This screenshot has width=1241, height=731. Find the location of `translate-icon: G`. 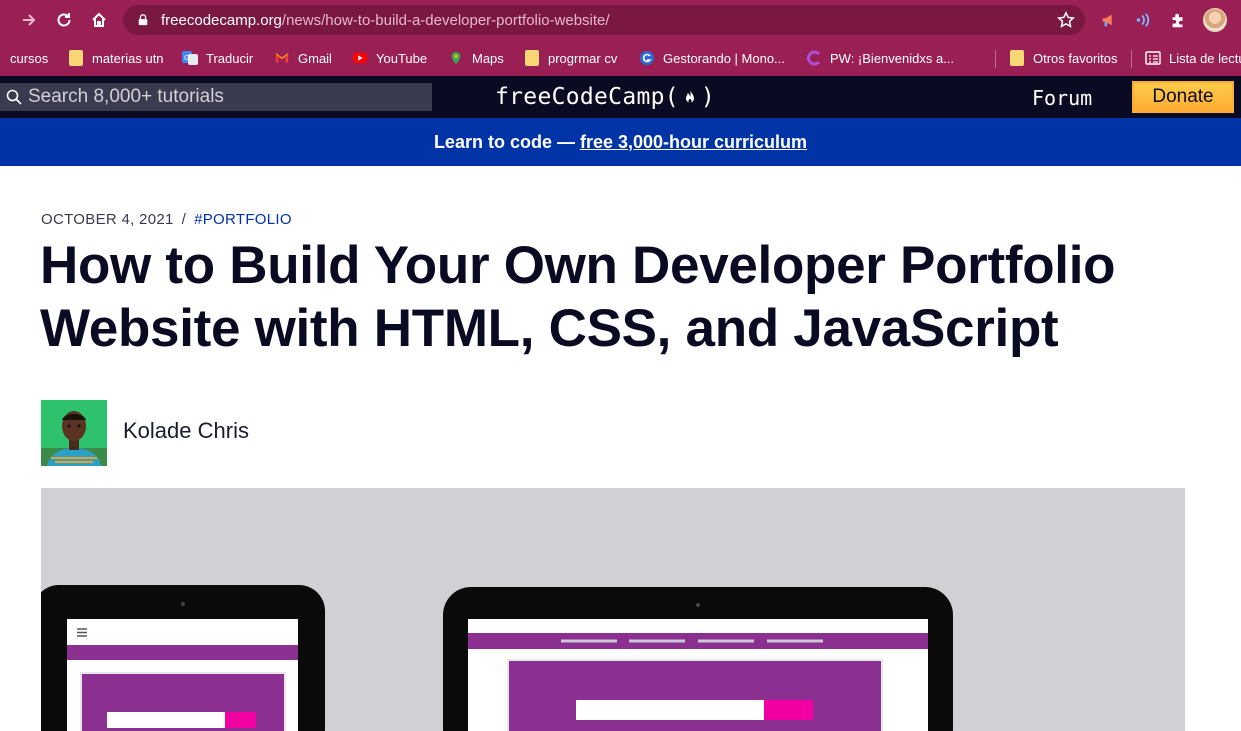

translate-icon: G is located at coordinates (190, 58).